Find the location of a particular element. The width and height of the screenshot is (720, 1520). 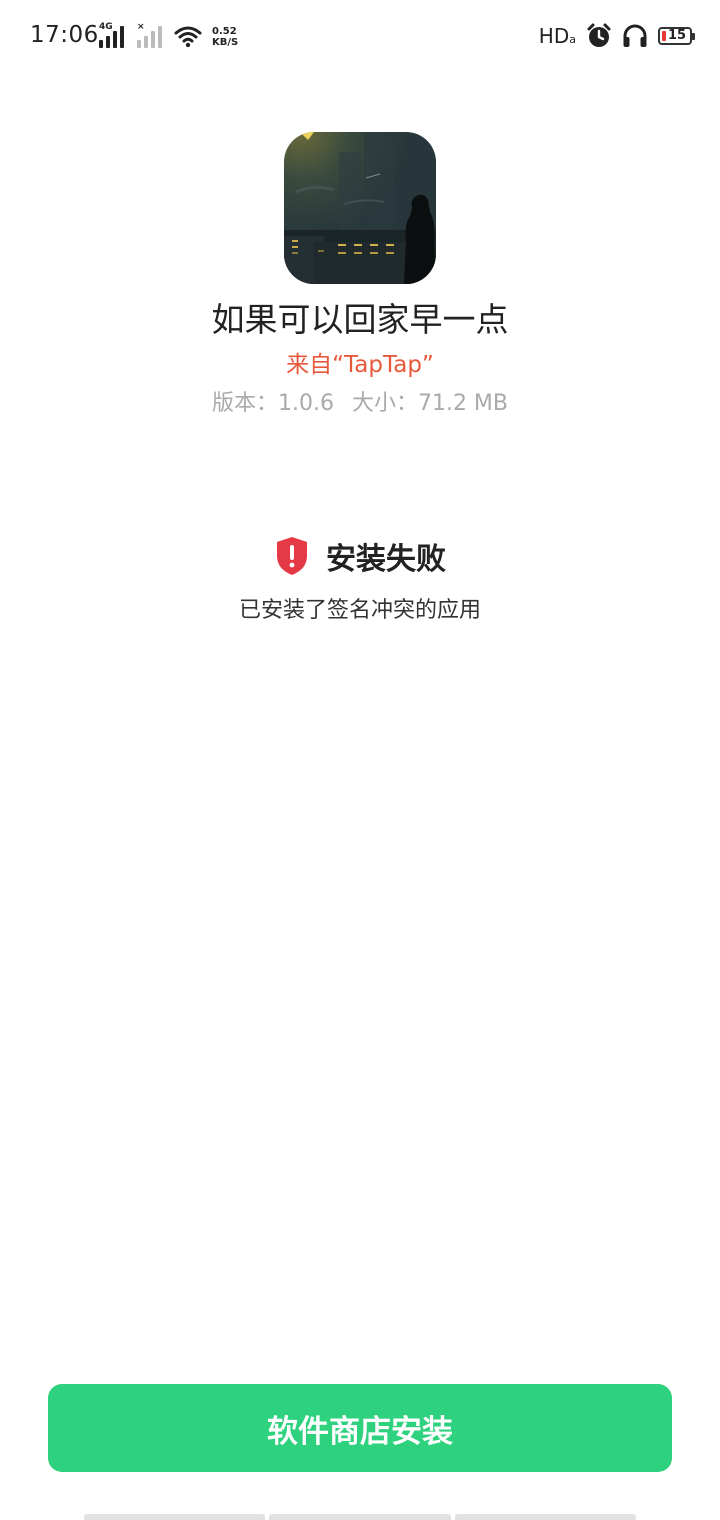

network-speed: 0.52 KB/S is located at coordinates (225, 37).